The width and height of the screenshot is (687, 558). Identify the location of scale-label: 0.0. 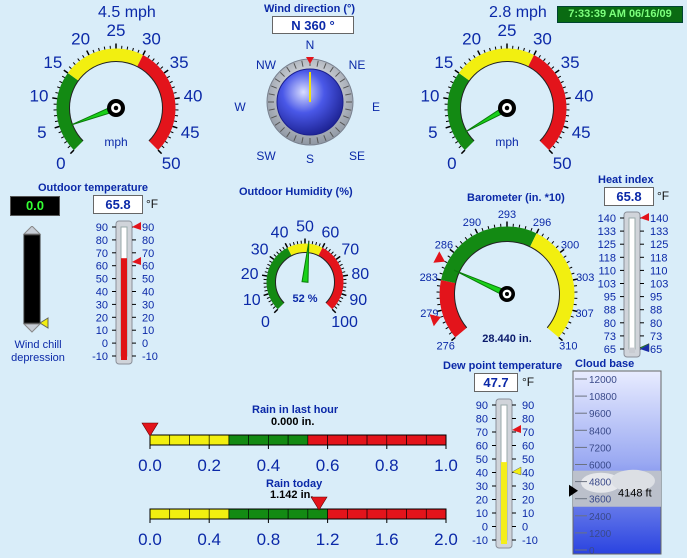
(150, 539).